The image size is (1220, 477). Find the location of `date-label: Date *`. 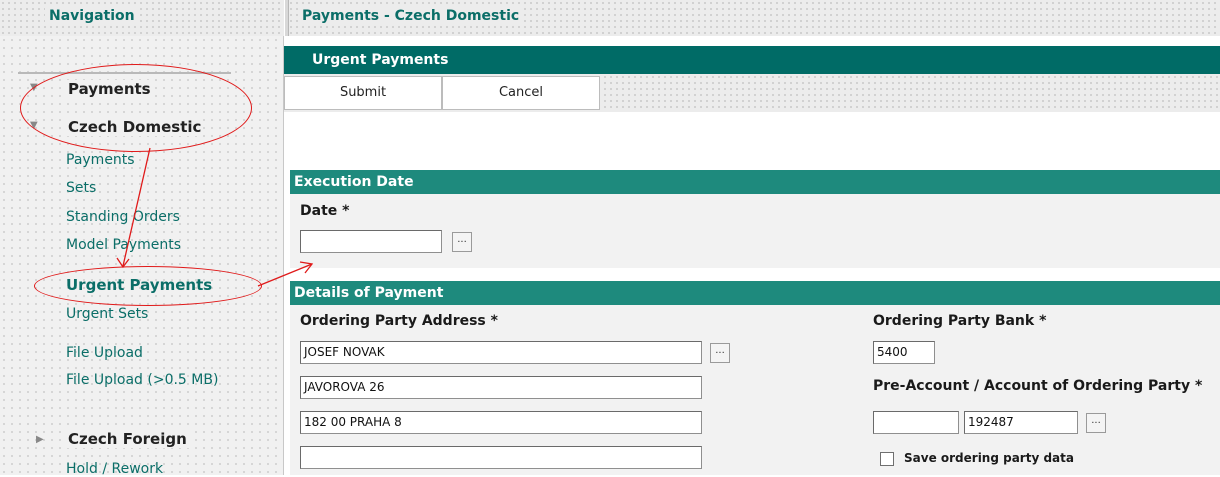

date-label: Date * is located at coordinates (325, 211).